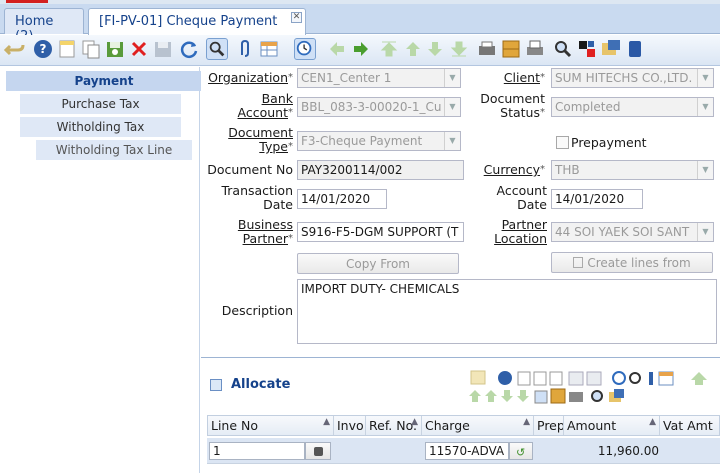 The height and width of the screenshot is (473, 720). Describe the element at coordinates (635, 49) in the screenshot. I see `product-info-icon` at that location.